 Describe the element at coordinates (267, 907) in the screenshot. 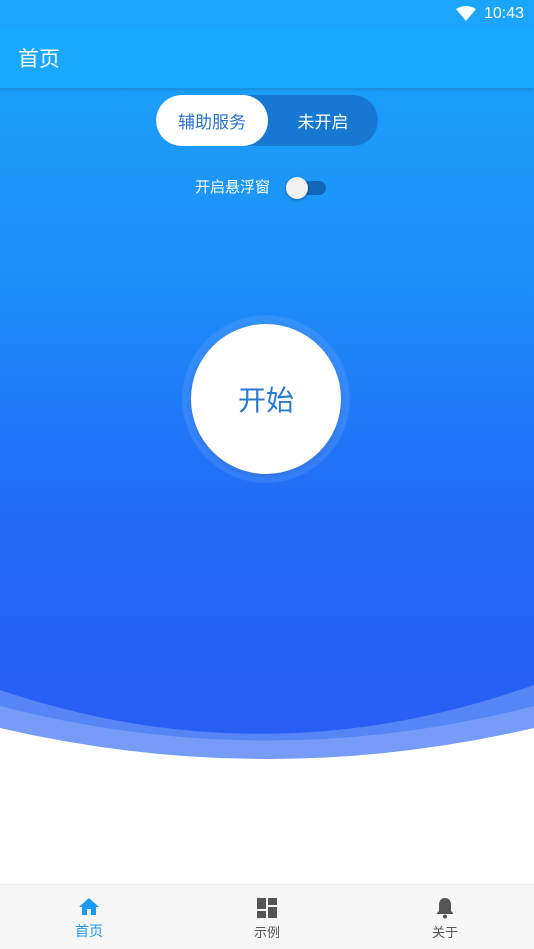

I see `dashboard-icon` at that location.